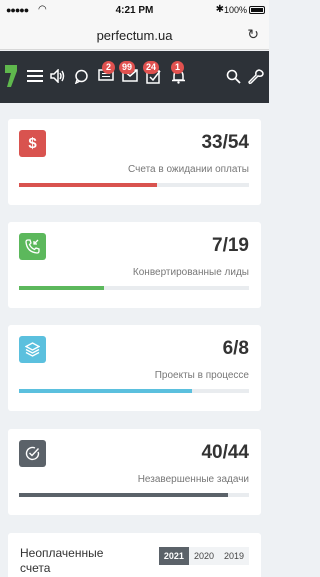 The height and width of the screenshot is (577, 320). I want to click on unpaid-invoices-panel: Неоплаченные счета 2021 2020 2019, so click(134, 555).